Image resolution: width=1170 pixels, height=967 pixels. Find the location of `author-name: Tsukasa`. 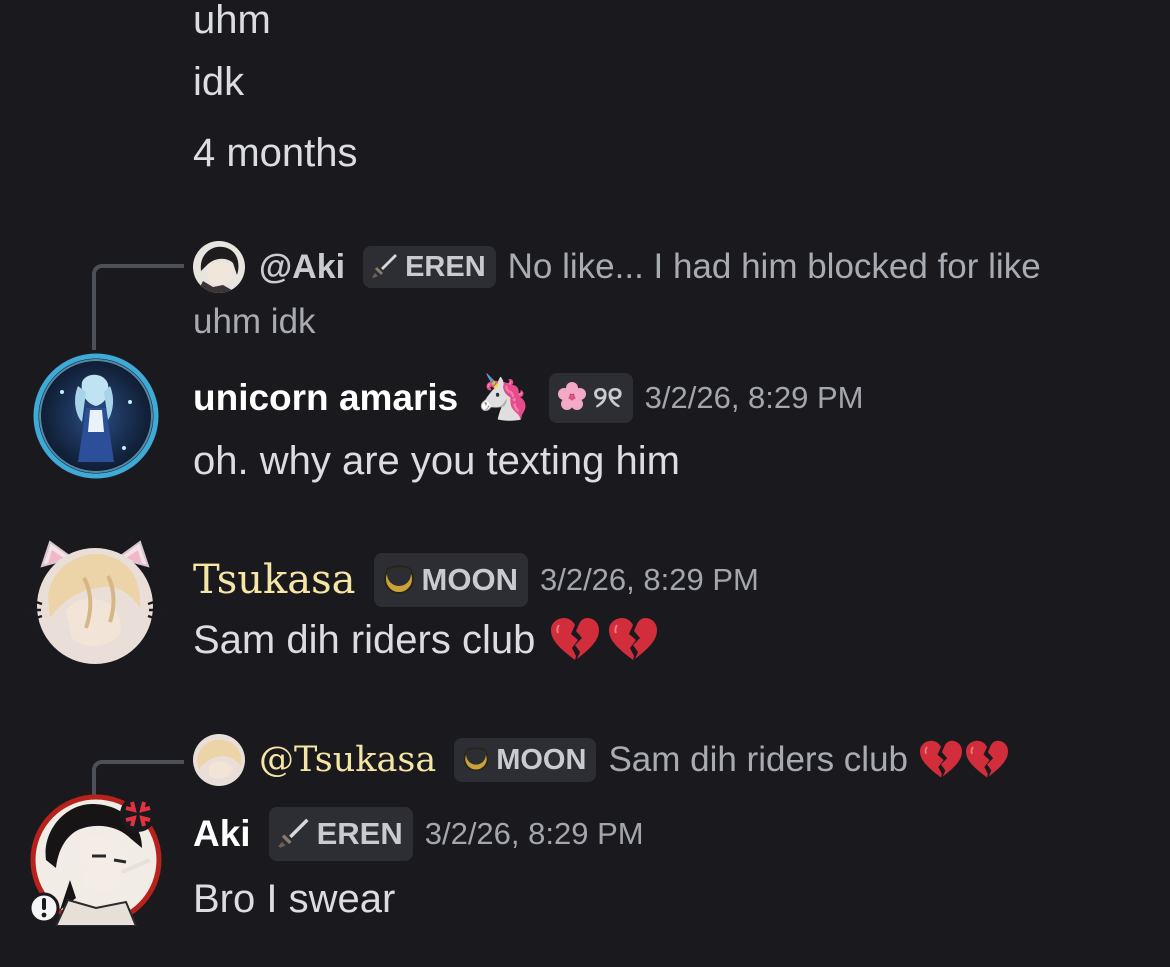

author-name: Tsukasa is located at coordinates (274, 580).